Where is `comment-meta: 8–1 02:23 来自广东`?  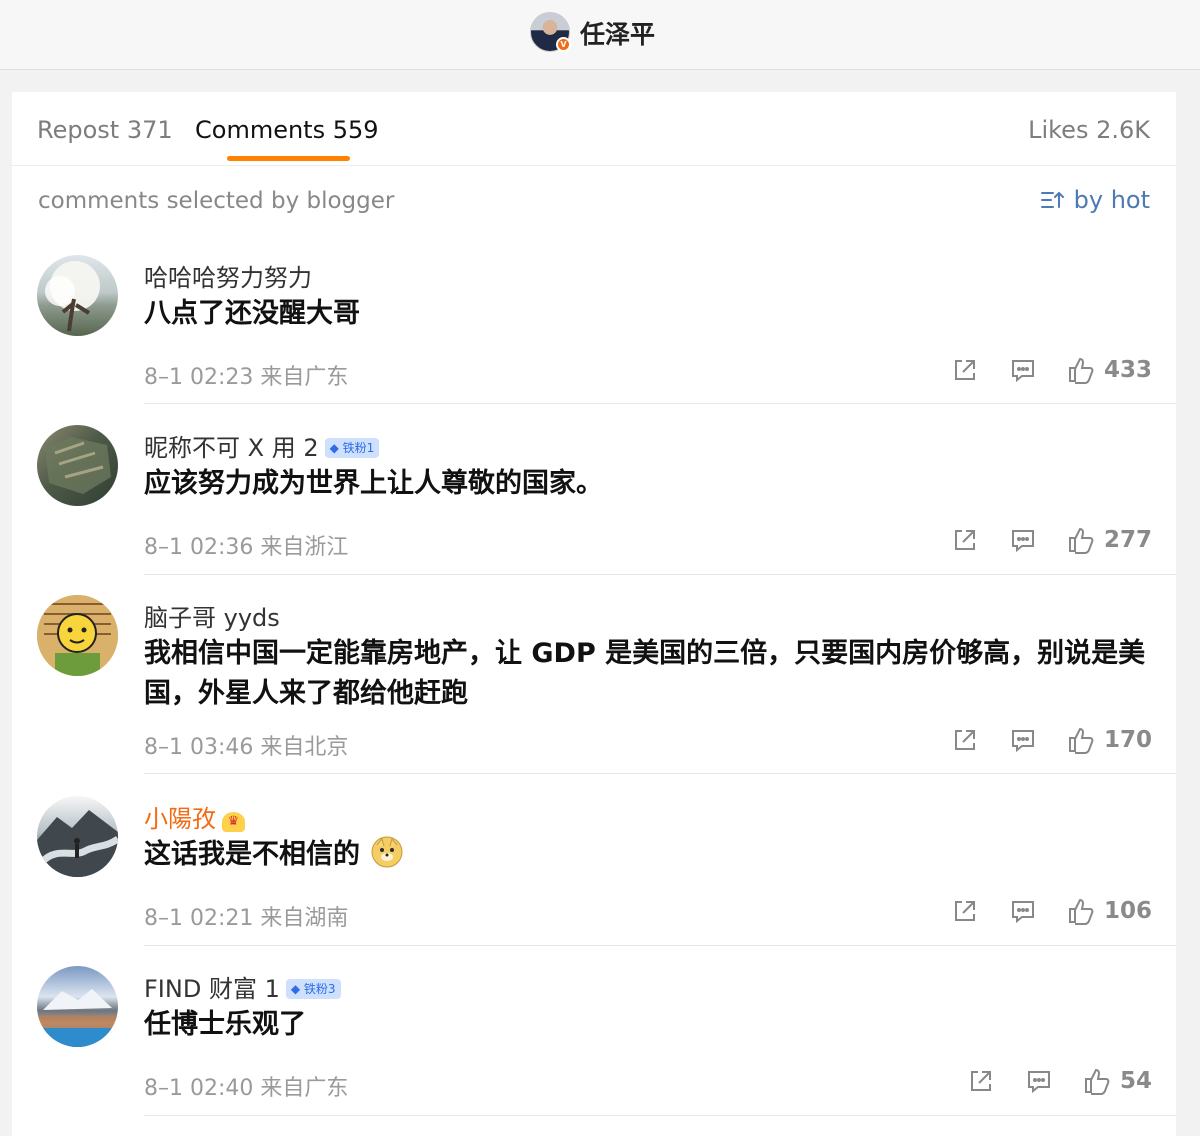 comment-meta: 8–1 02:23 来自广东 is located at coordinates (246, 375).